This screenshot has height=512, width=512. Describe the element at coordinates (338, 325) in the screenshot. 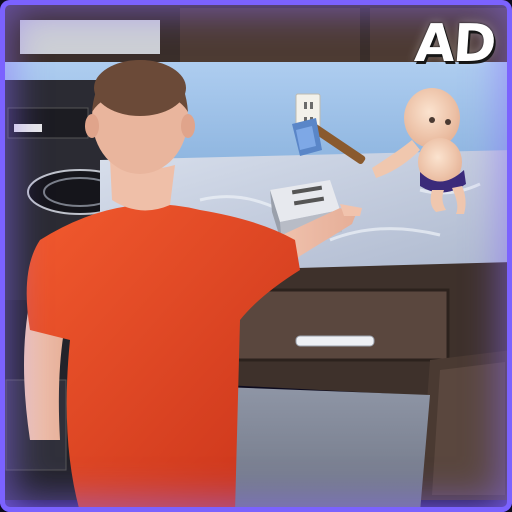

I see `drawer` at that location.